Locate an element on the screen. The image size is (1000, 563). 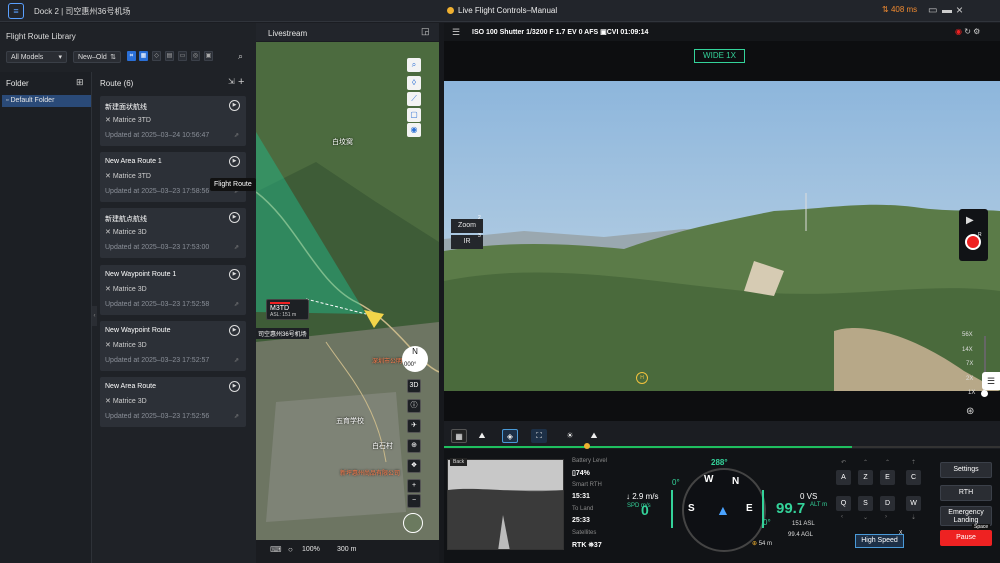
map-pin-icon: ◊ is located at coordinates (414, 83).